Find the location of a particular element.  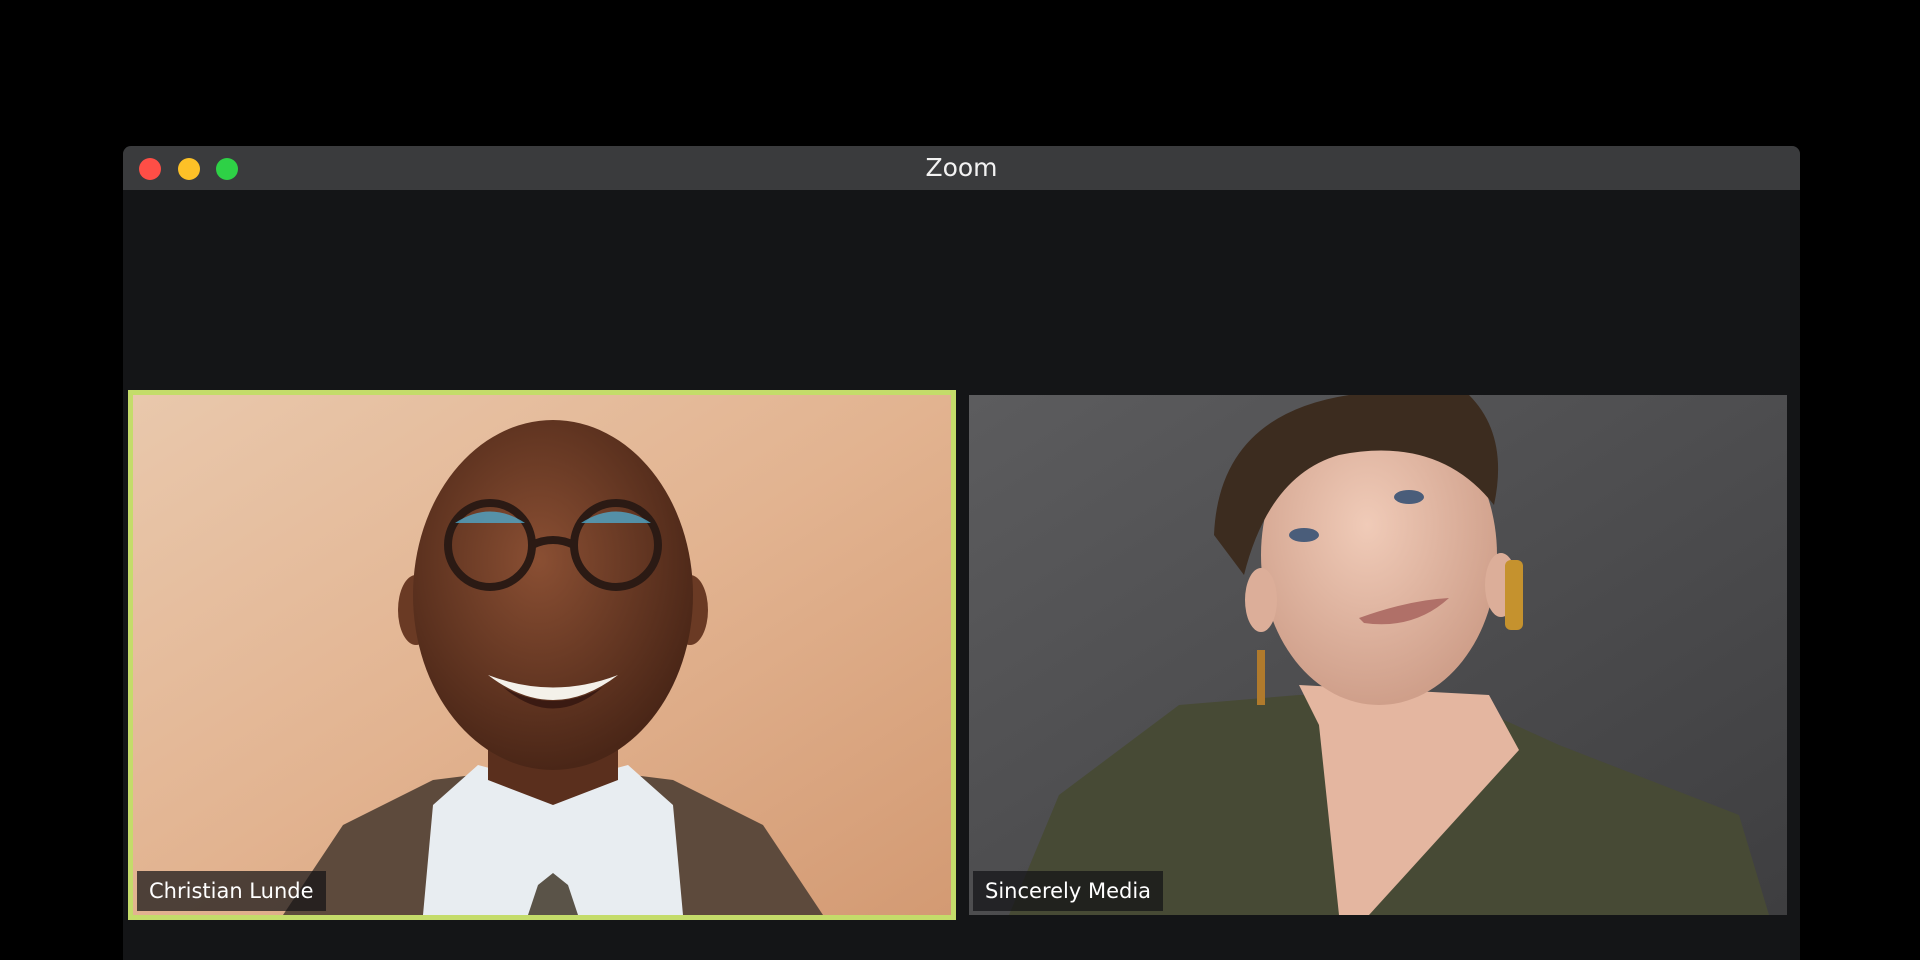

participant-name-label: Sincerely Media is located at coordinates (1068, 891).